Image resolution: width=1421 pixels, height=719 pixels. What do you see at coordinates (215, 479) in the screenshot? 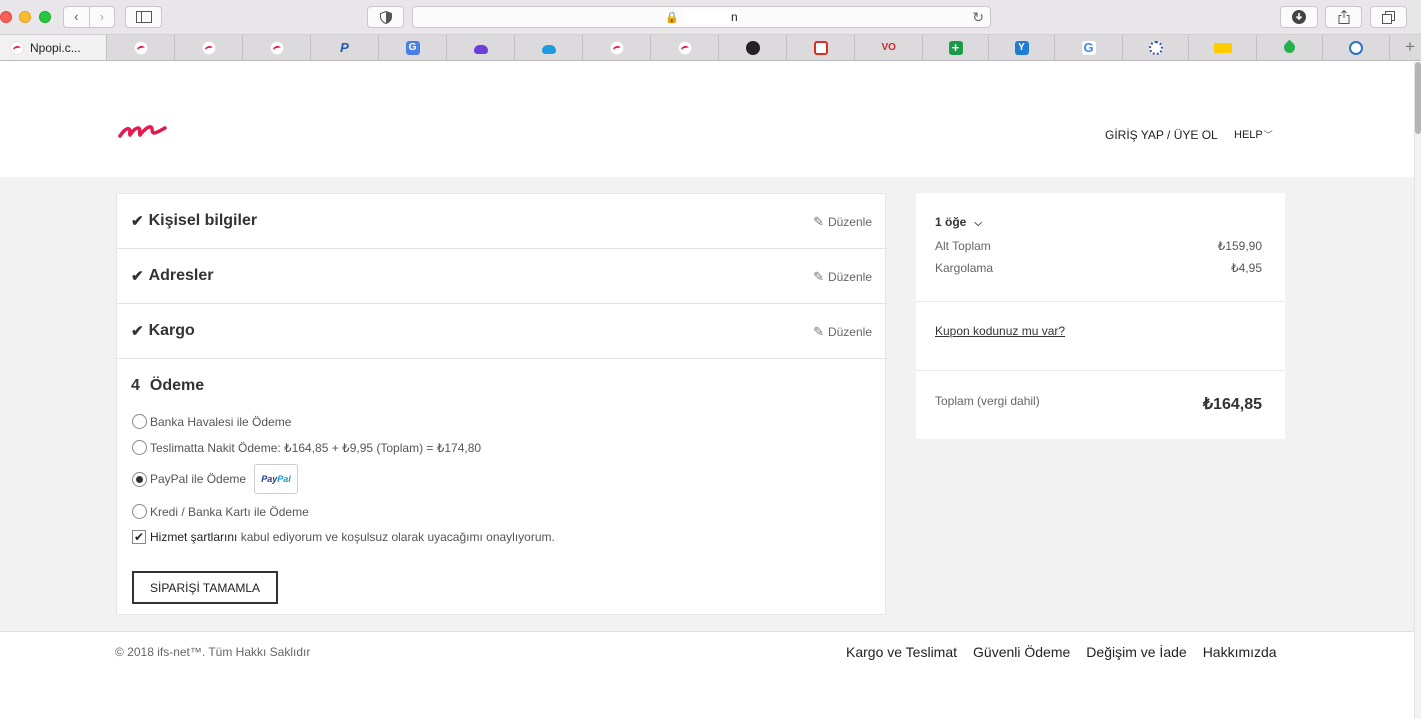
I see `payment-option-paypal: PayPal ile Ödeme Pay Pal` at bounding box center [215, 479].